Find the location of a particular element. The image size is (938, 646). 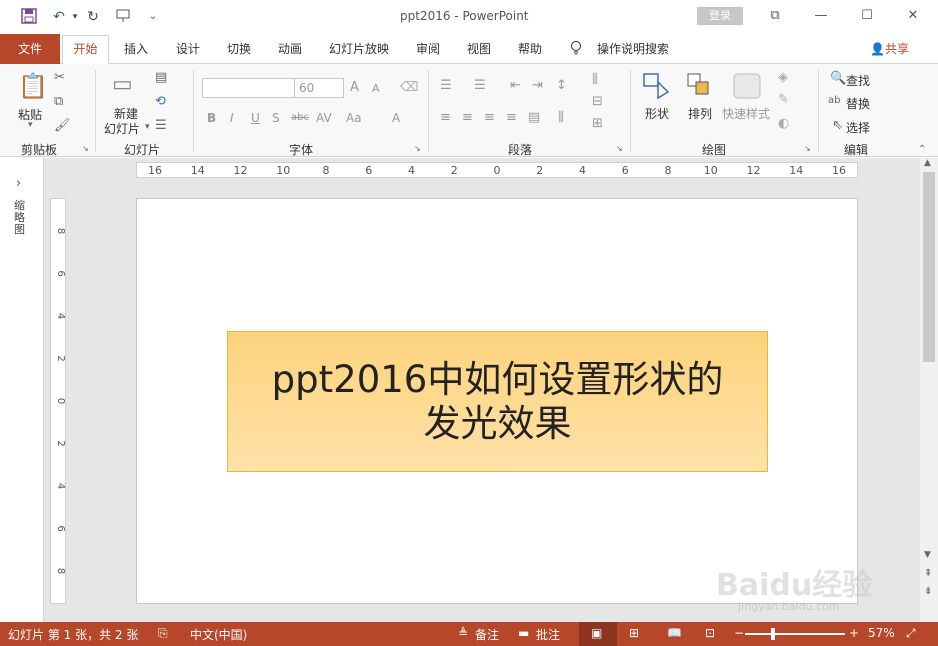

columns-icon: ⫼ is located at coordinates (561, 117).